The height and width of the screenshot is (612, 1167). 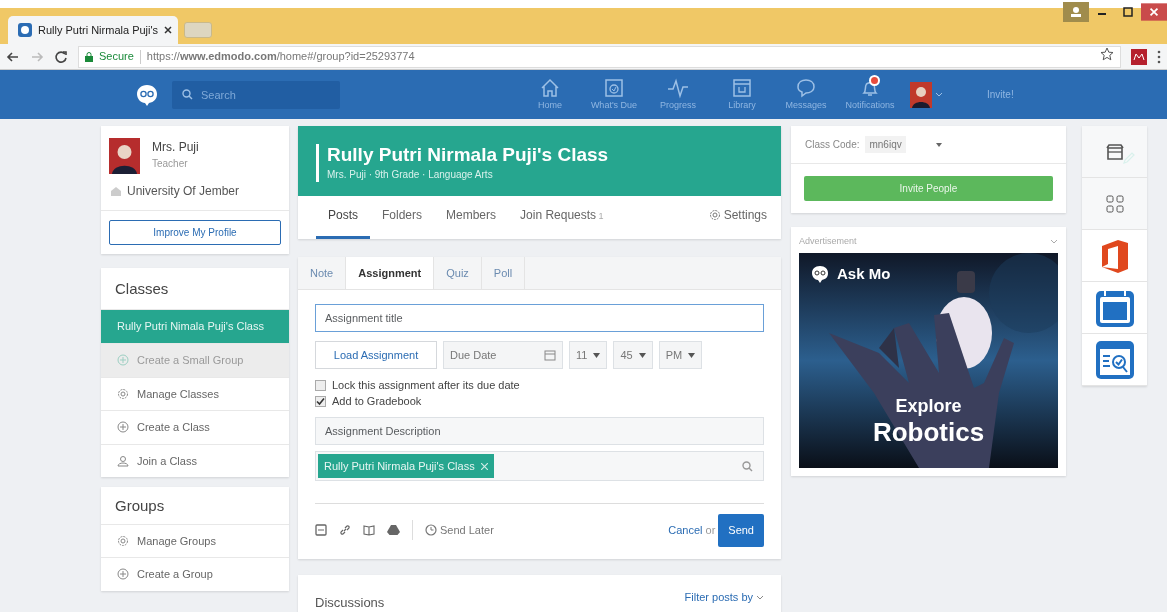 I want to click on browser-tab: Rully Putri Nirmala Puji's, so click(x=93, y=30).